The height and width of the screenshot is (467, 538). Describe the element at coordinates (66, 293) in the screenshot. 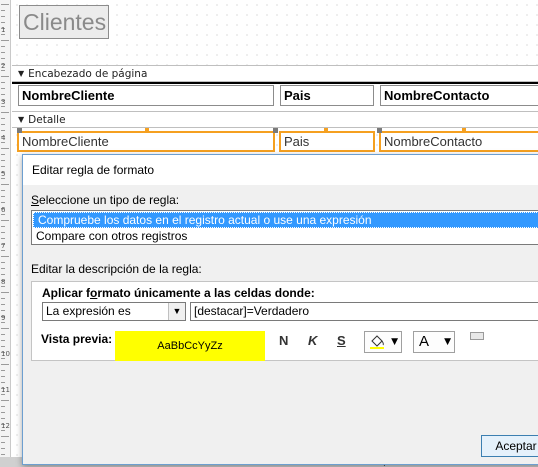

I see `apply-format-label-start: Aplicar f` at that location.